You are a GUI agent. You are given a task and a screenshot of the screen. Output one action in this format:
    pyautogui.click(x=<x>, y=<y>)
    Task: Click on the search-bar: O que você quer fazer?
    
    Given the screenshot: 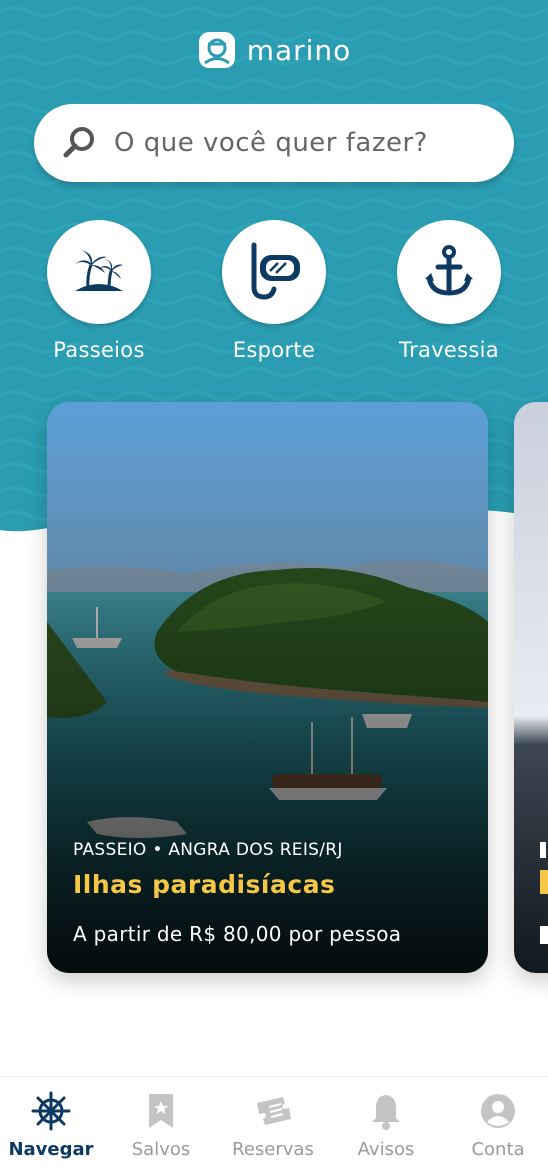 What is the action you would take?
    pyautogui.click(x=274, y=143)
    